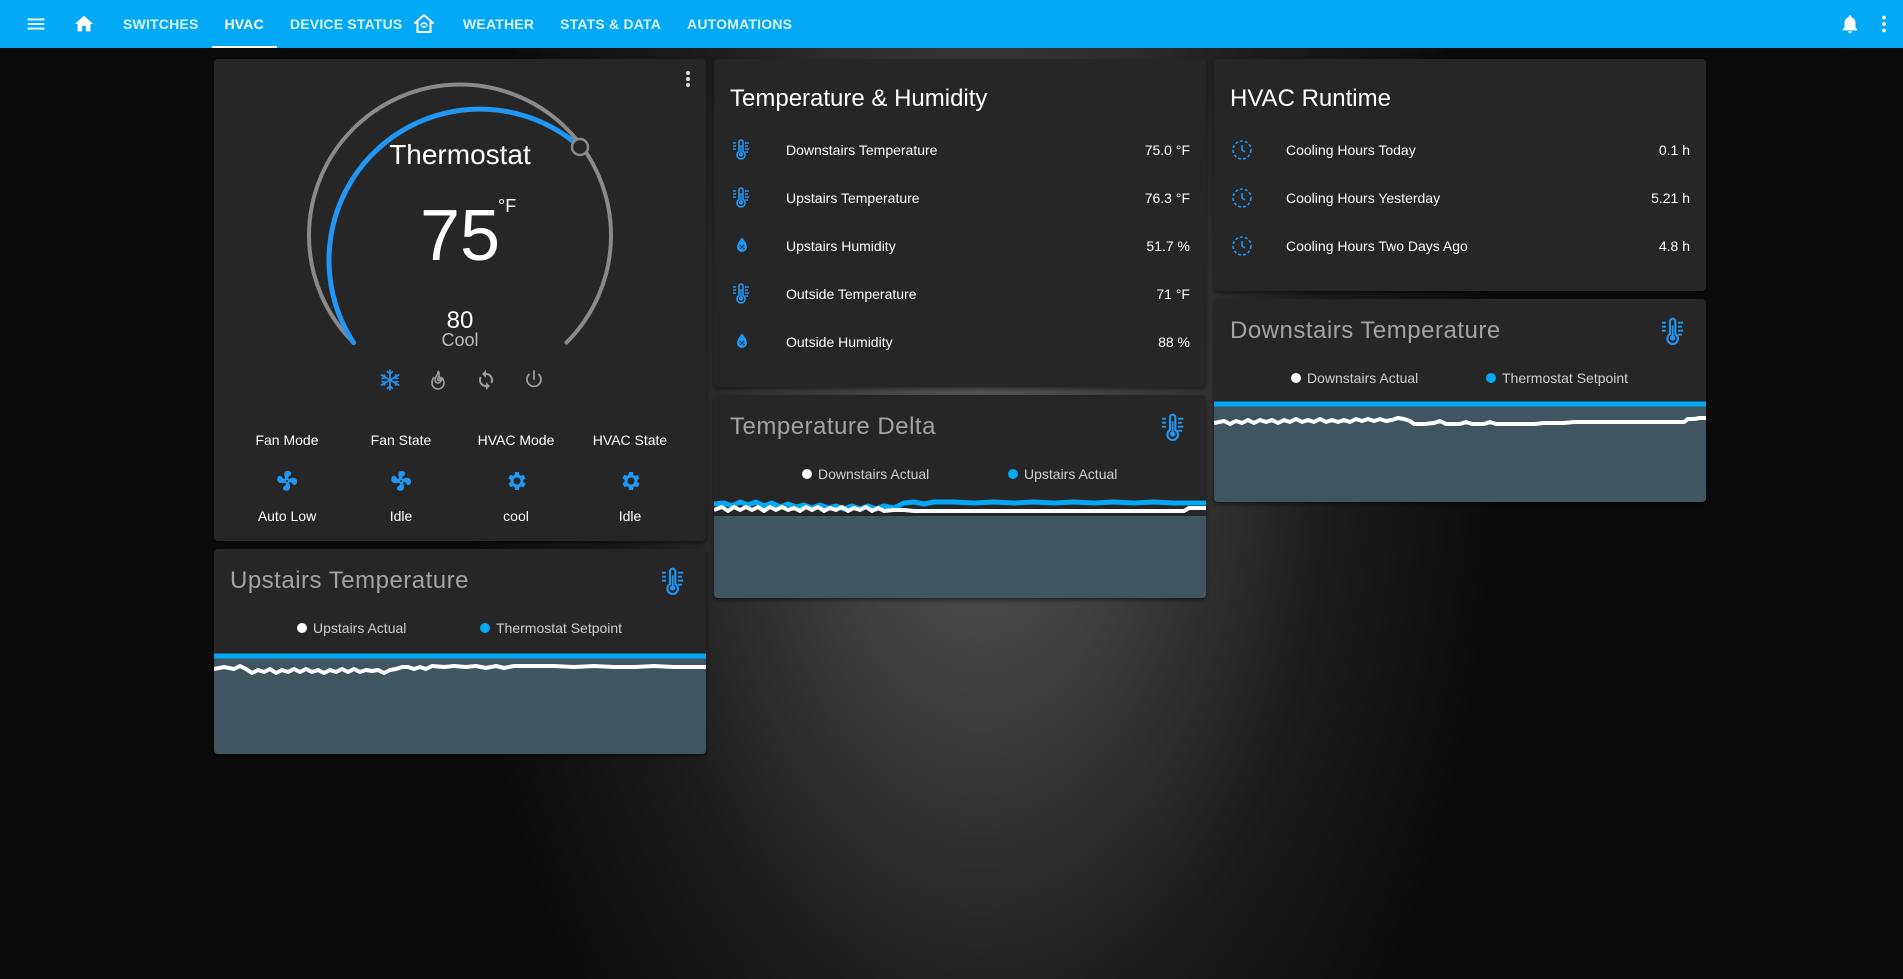  What do you see at coordinates (161, 24) in the screenshot?
I see `tab-switches: SWITCHES` at bounding box center [161, 24].